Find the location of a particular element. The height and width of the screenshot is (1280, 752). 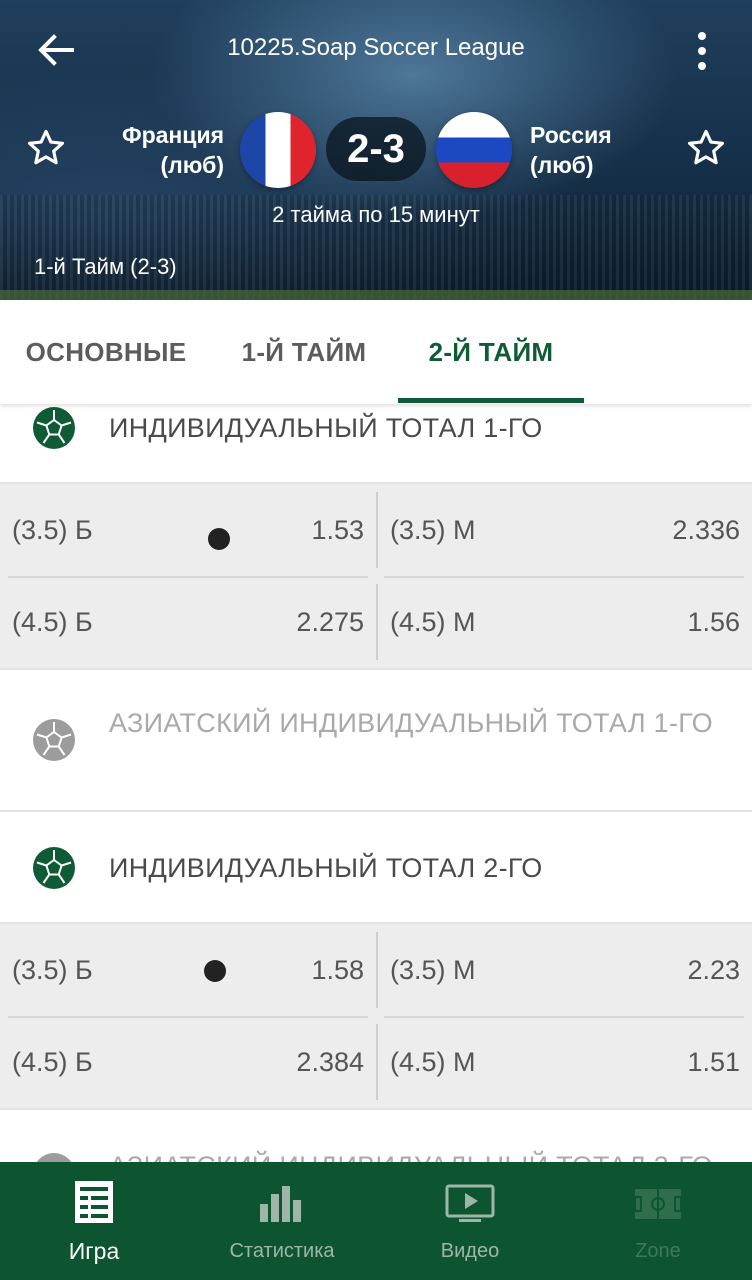

bottom-navigation: Игра Статистика Видео Zone is located at coordinates (376, 1221).